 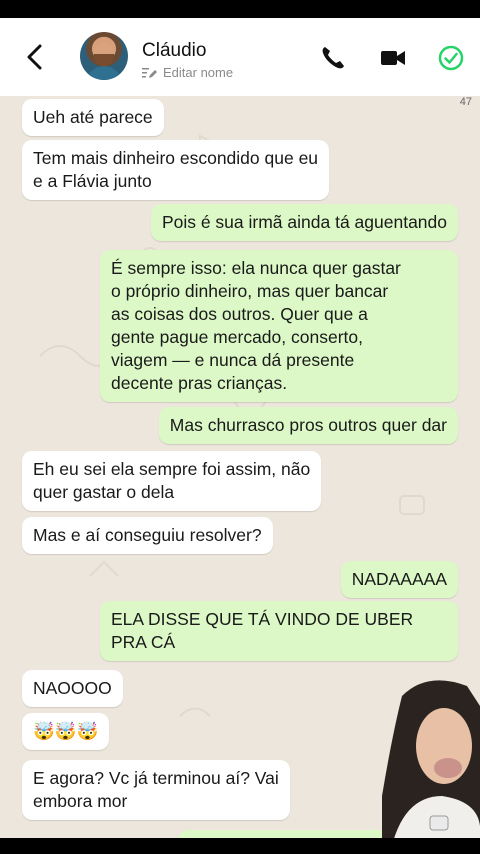 I want to click on message-outgoing: ELA DISSE QUE TÁ VINDO DE UBER PRA CÁ, so click(x=279, y=631).